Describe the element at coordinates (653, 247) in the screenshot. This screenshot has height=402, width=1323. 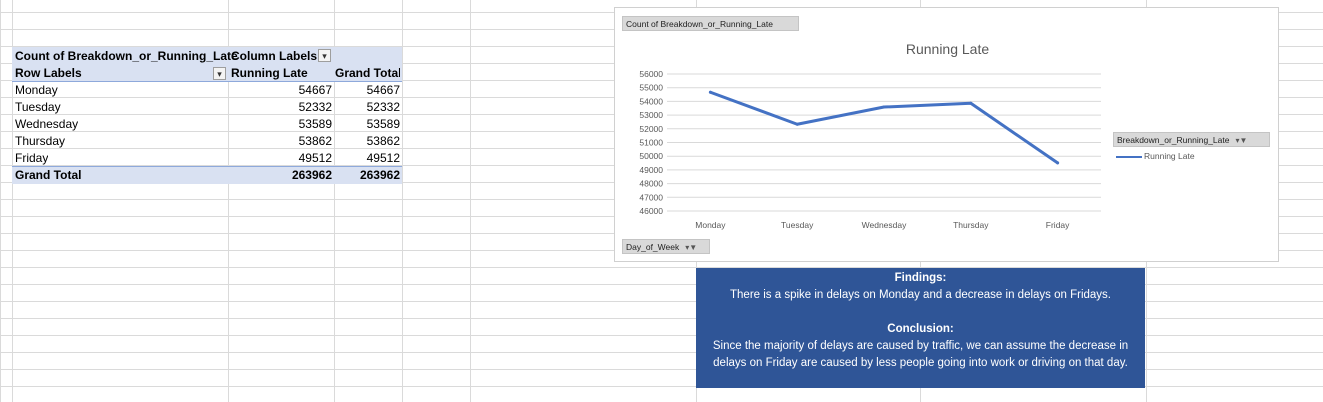
I see `axis-field-button-label: Day_of_Week` at that location.